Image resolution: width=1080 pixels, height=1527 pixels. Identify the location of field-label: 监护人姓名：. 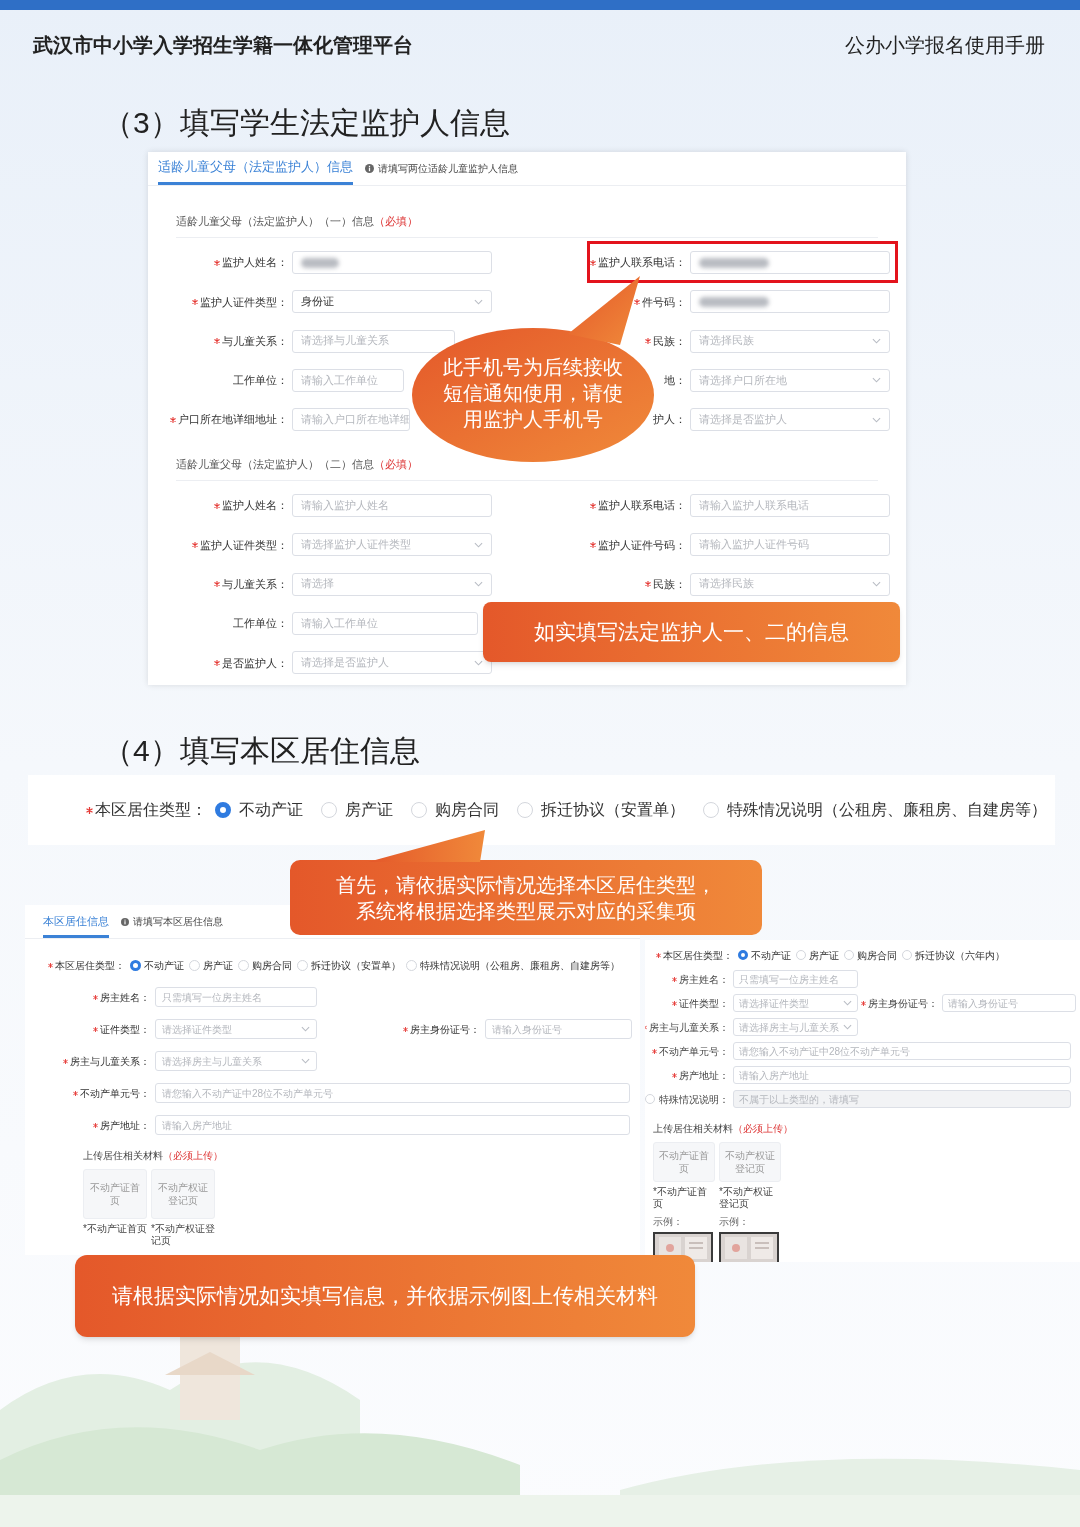
(255, 506).